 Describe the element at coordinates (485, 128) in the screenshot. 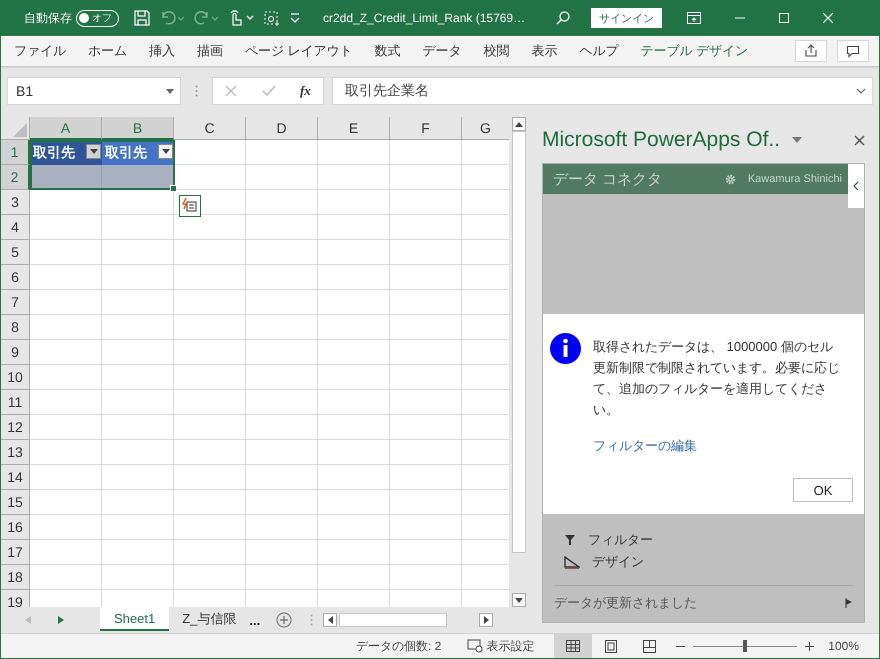

I see `column-header: G` at that location.